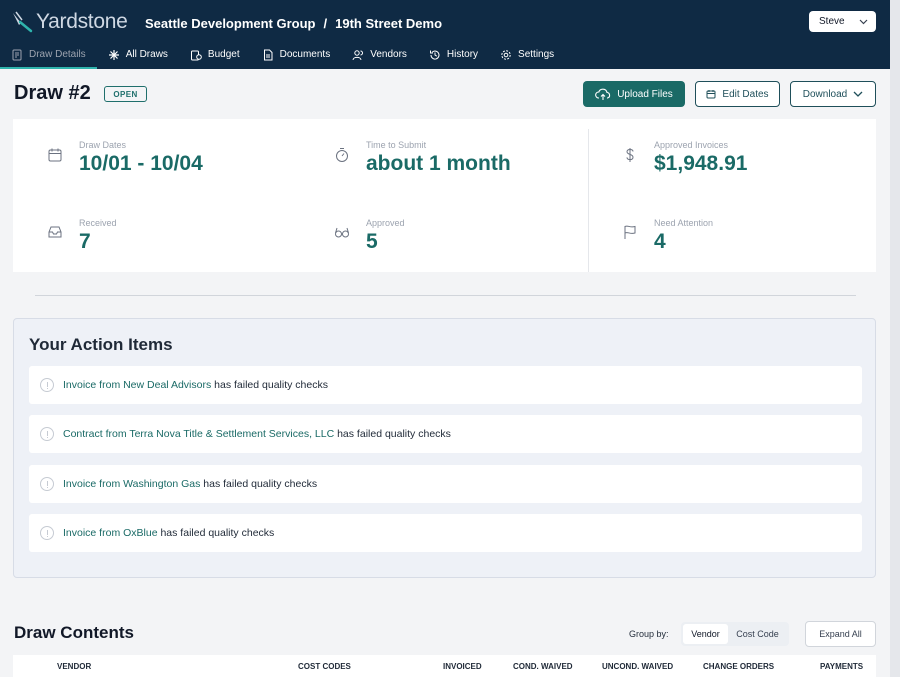  Describe the element at coordinates (101, 344) in the screenshot. I see `action-items-title: Your Action Items` at that location.